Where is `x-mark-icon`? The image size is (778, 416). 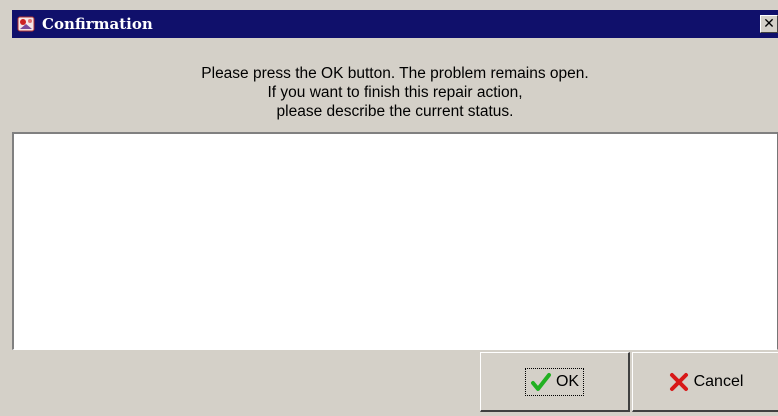 x-mark-icon is located at coordinates (678, 381).